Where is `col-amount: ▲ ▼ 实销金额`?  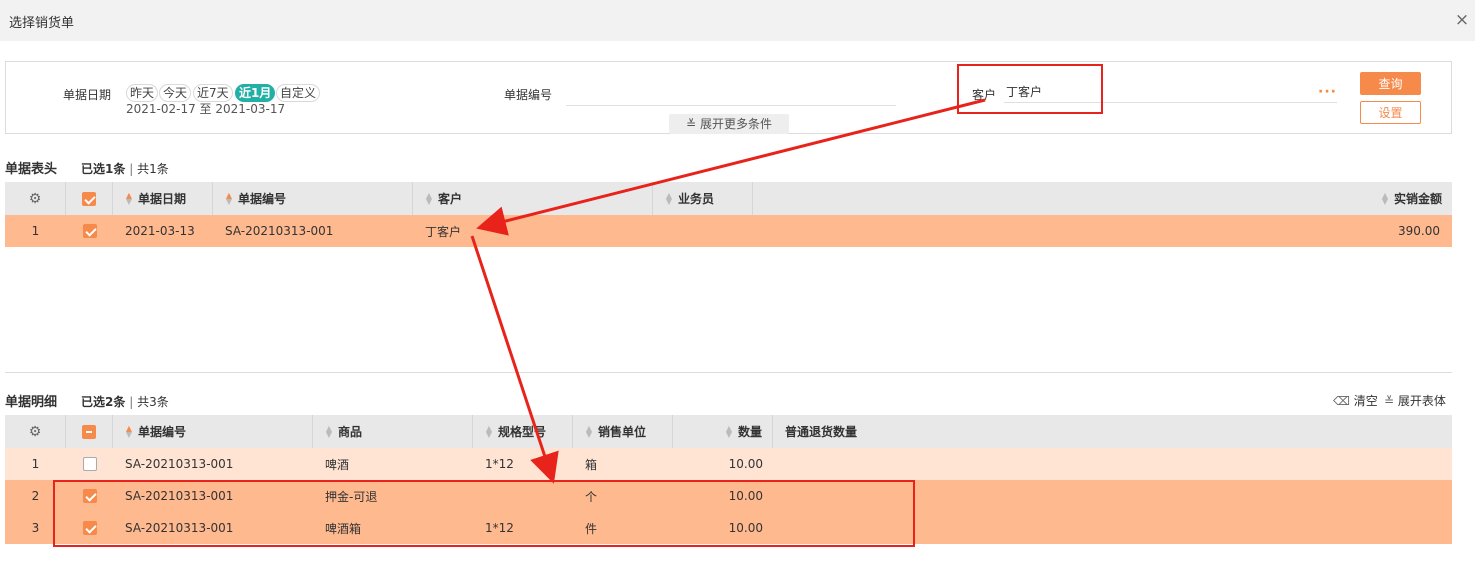
col-amount: ▲ ▼ 实销金额 is located at coordinates (1102, 198).